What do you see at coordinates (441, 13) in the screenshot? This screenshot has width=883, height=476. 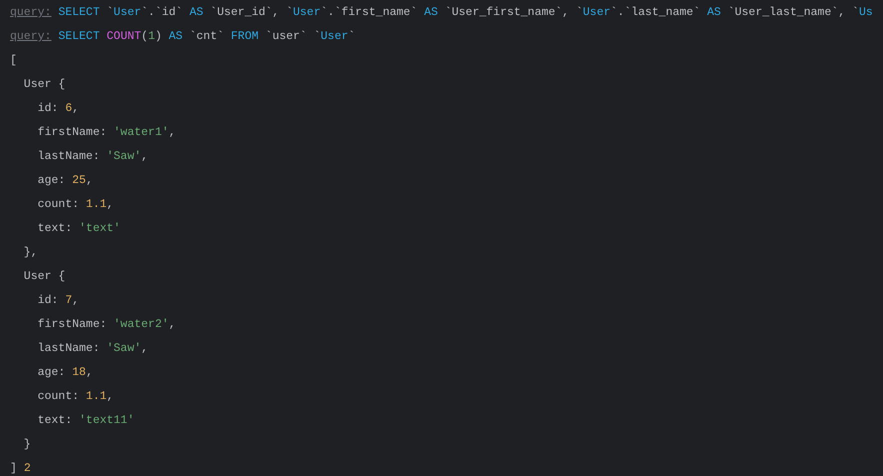 I see `console-line: query: SELECT `User`.`id` AS `User_id`, `User`.`first_name` AS `User_first_name`, `User`.`last_name` AS `User_last_name`, `Us` at bounding box center [441, 13].